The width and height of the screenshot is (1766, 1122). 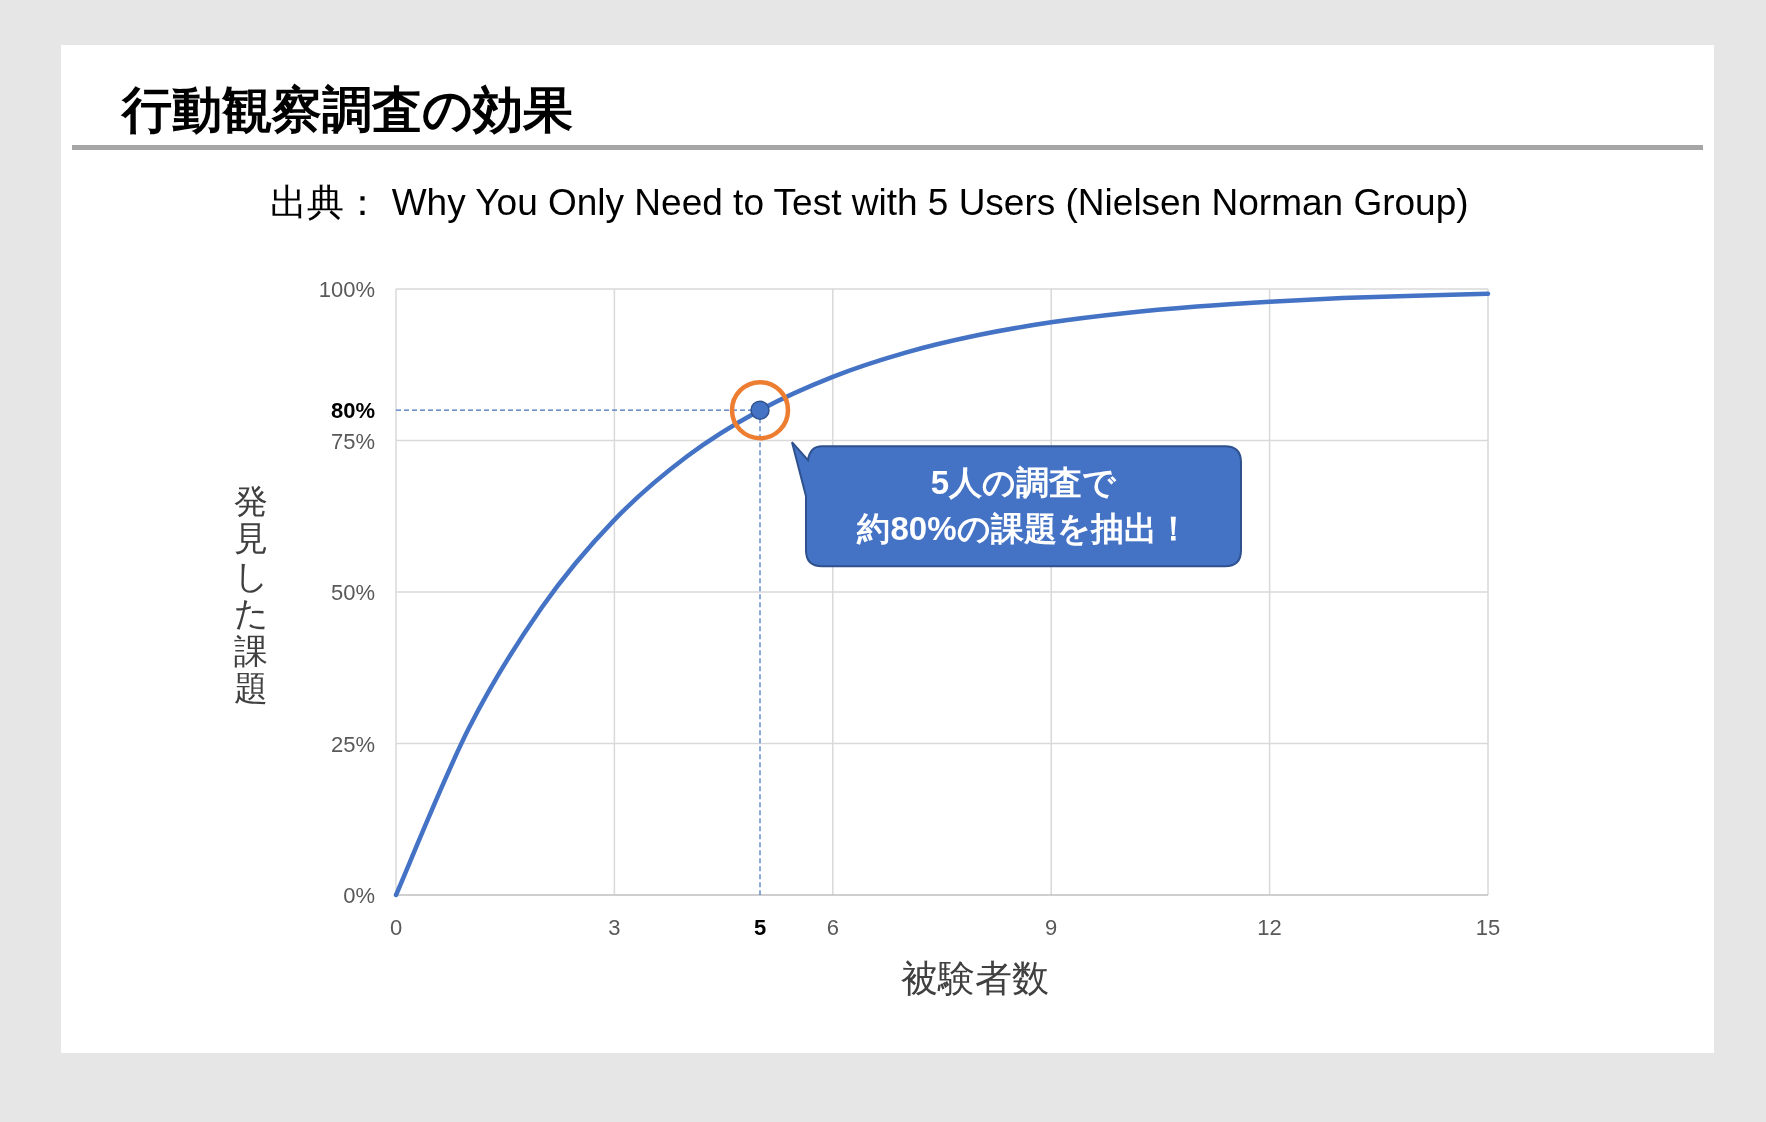 I want to click on x-tick-label: 12, so click(x=1269, y=927).